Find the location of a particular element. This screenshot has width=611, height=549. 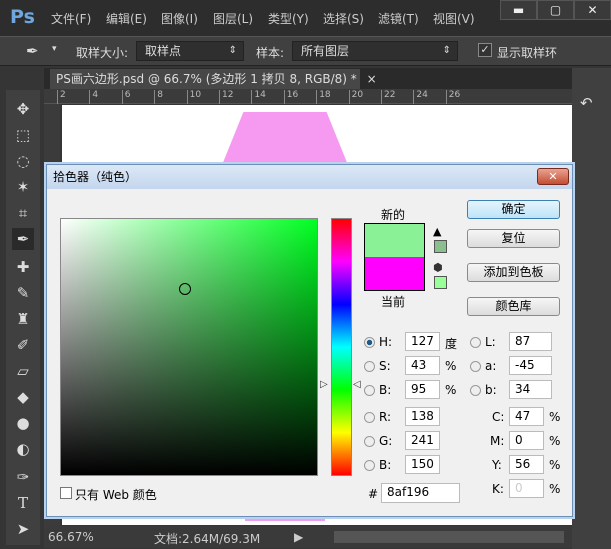

current-color-label: 当前 is located at coordinates (393, 302).